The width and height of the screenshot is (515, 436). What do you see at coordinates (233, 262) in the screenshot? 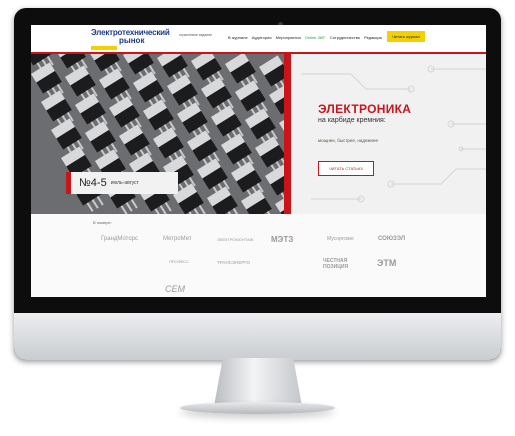
I see `partner-logo: ТРАНСЭНЕРГО` at bounding box center [233, 262].